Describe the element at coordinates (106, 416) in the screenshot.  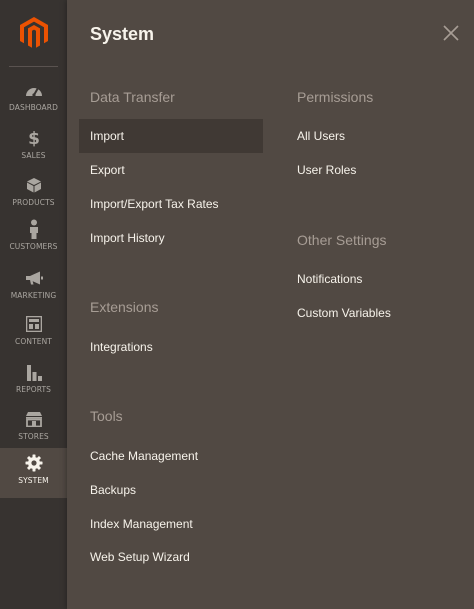
I see `section-title-tools: Tools` at that location.